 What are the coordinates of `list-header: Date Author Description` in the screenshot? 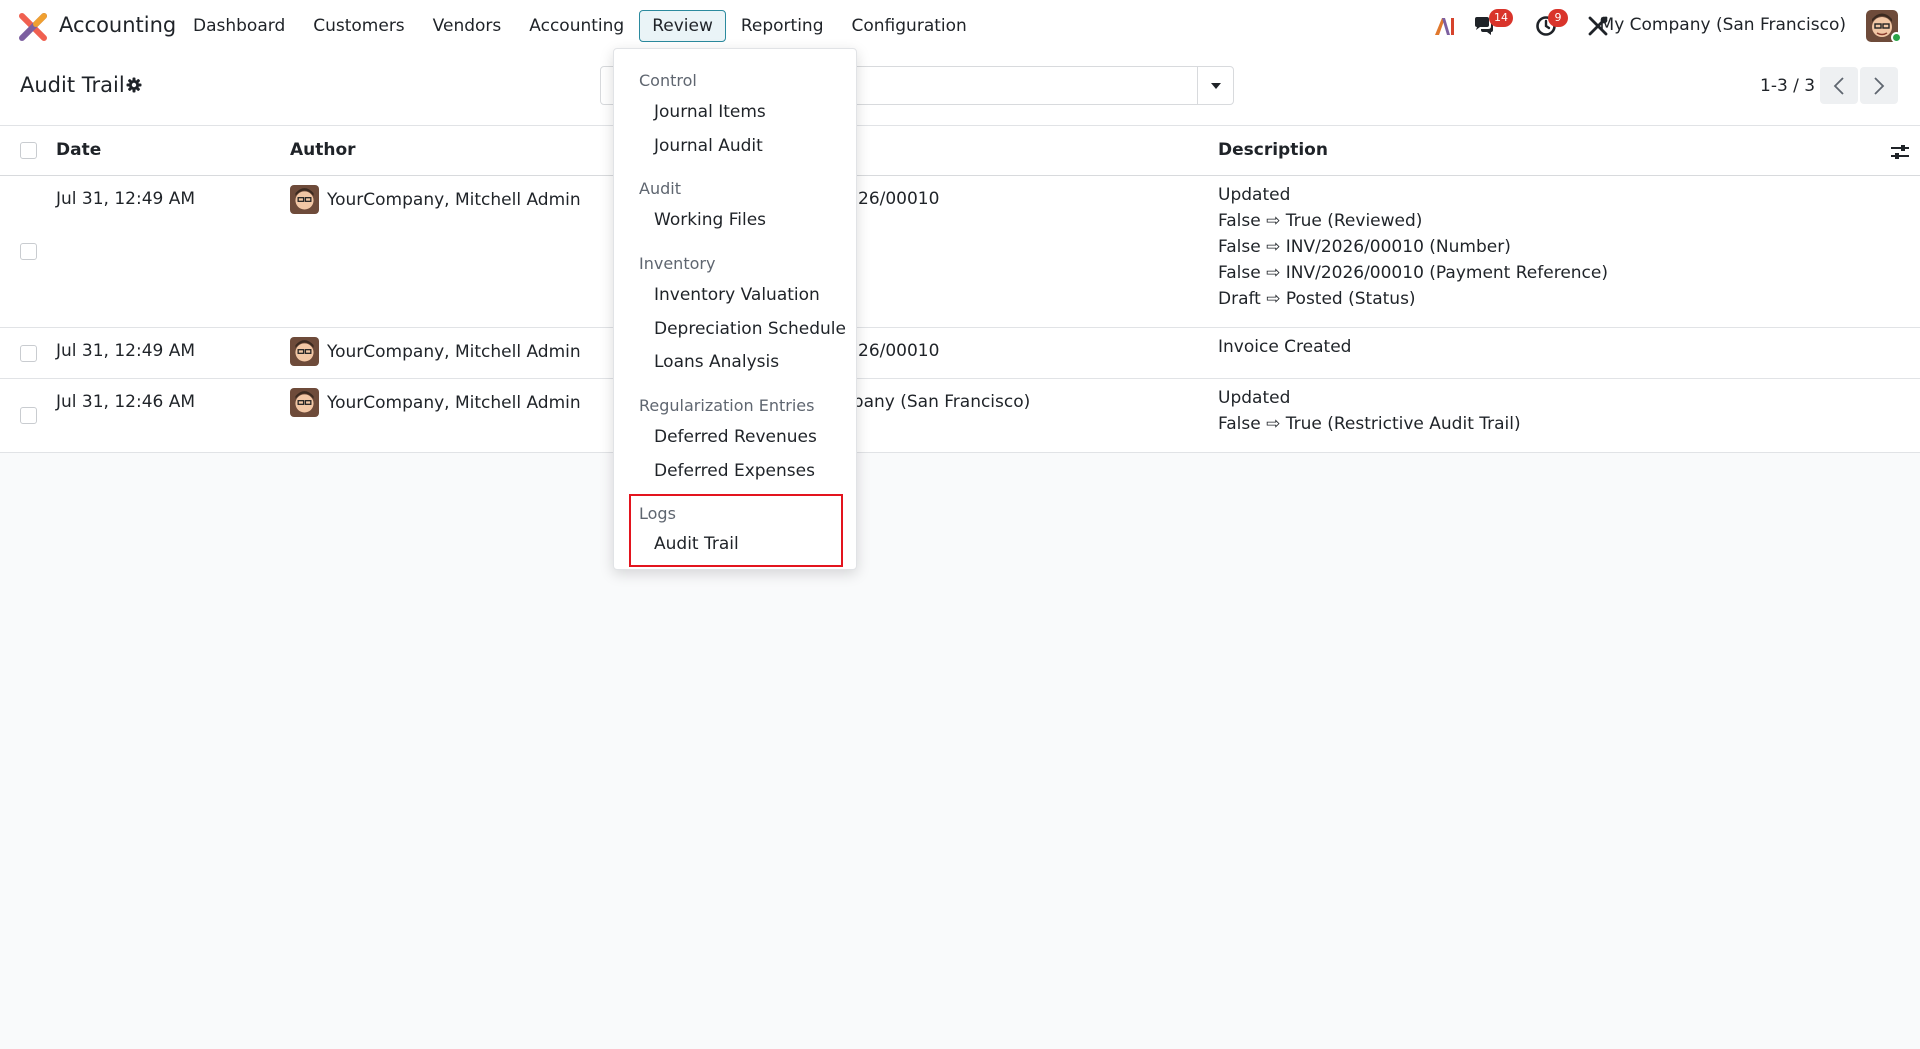 It's located at (960, 151).